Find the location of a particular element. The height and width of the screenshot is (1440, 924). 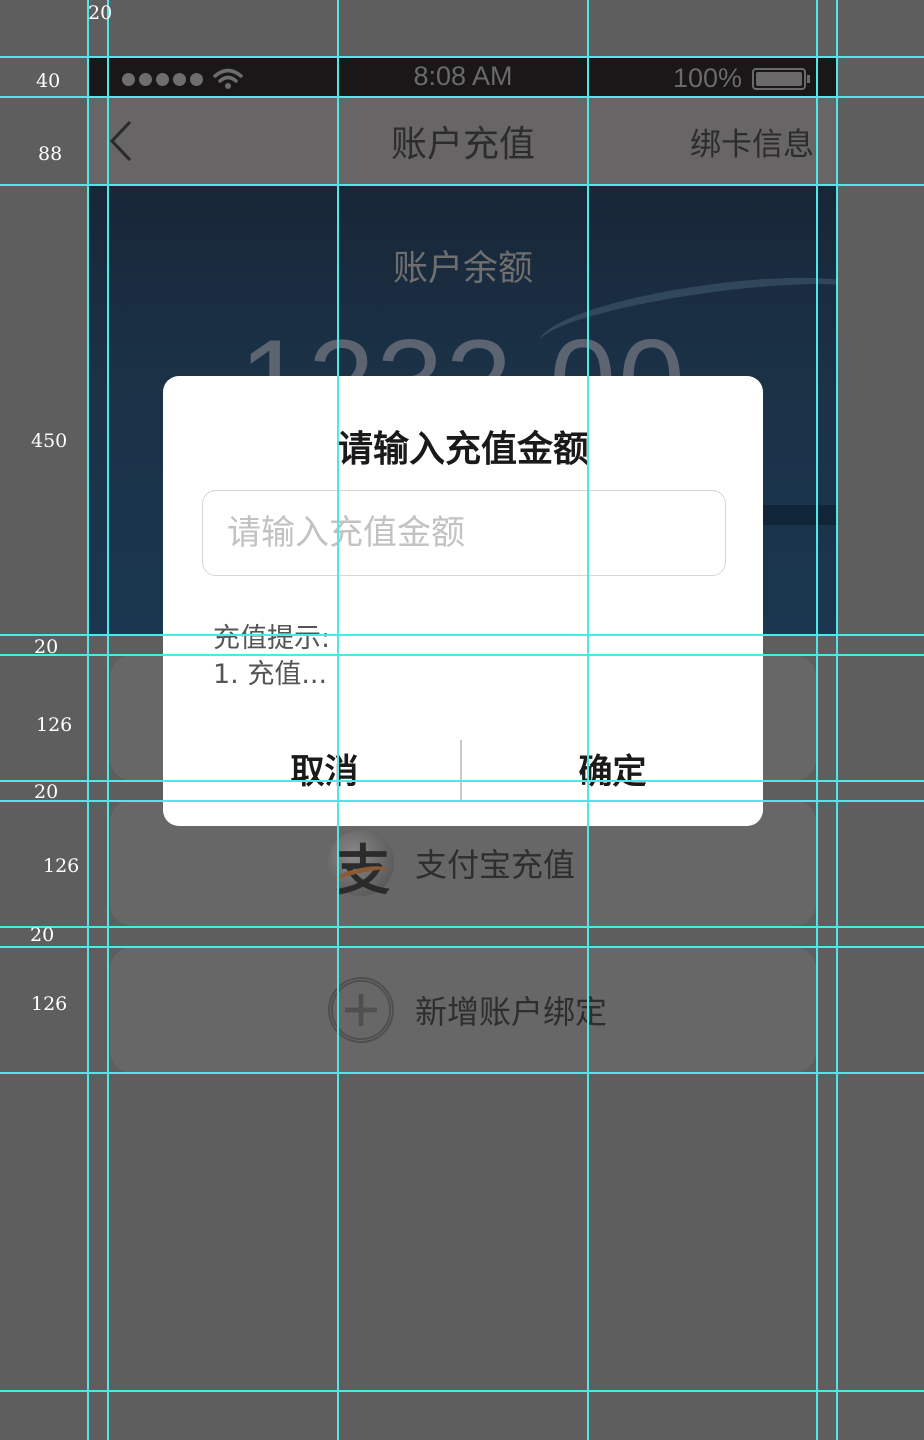

status-bar: 8:08 AM 100% is located at coordinates (463, 77).